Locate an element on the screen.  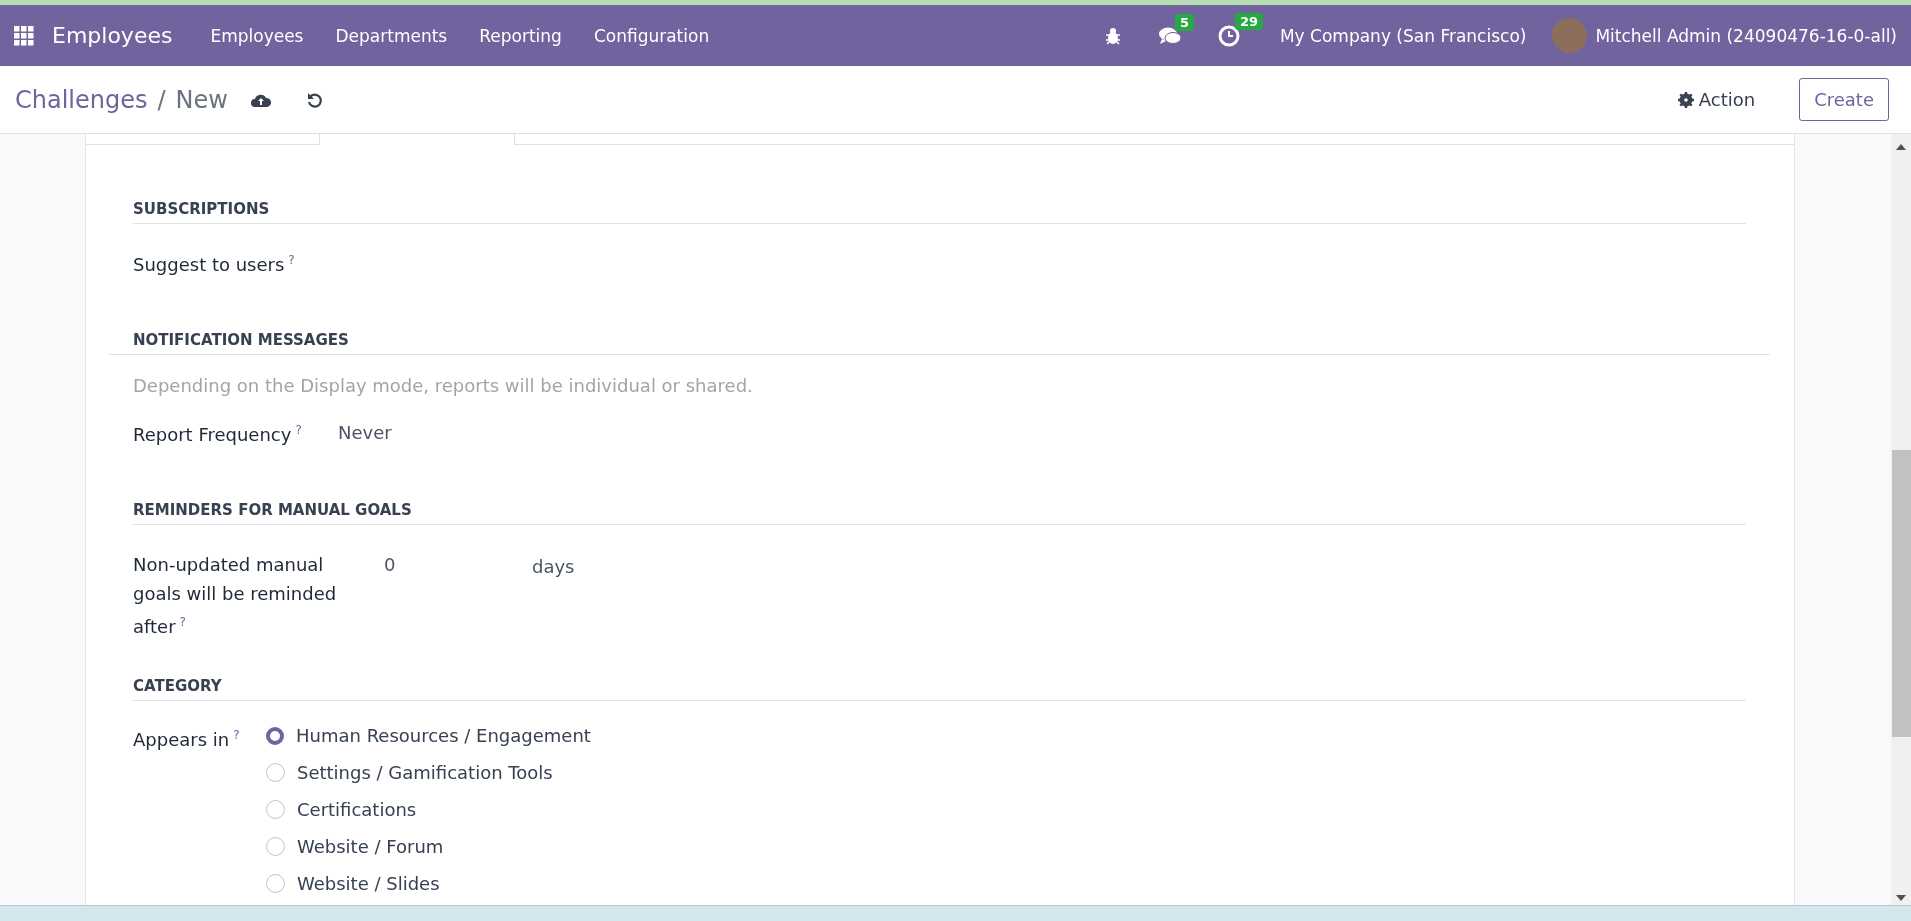
scroll-down-icon is located at coordinates (1901, 898).